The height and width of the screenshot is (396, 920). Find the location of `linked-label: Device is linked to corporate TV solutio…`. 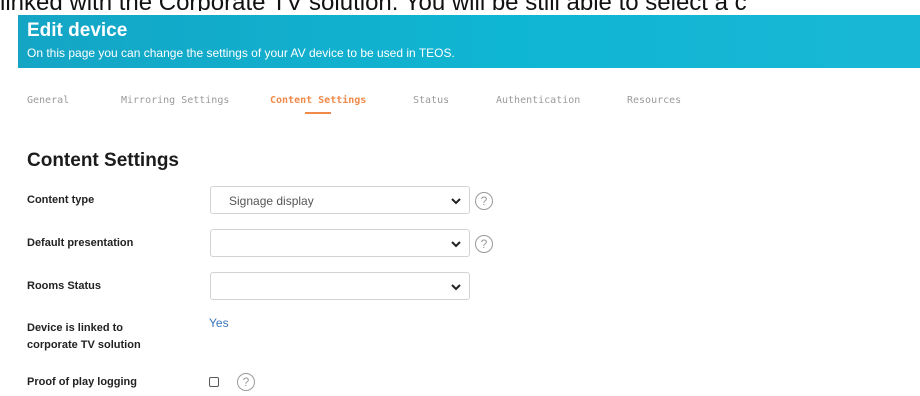

linked-label: Device is linked to corporate TV solutio… is located at coordinates (84, 337).